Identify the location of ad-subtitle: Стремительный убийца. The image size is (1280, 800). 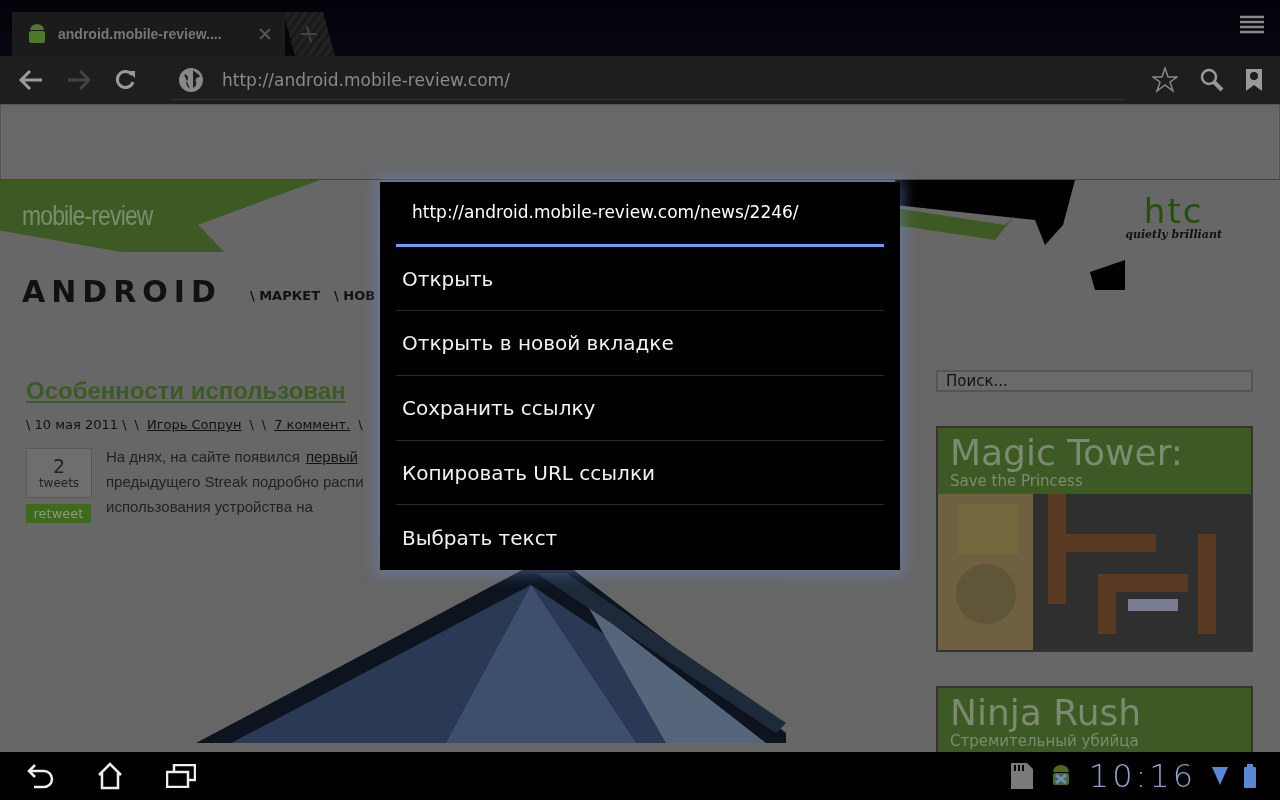
(1044, 741).